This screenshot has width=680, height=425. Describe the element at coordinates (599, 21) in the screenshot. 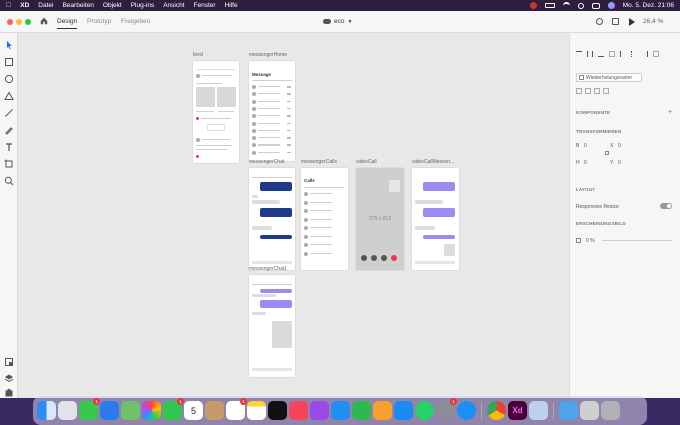

I see `user-icon` at that location.